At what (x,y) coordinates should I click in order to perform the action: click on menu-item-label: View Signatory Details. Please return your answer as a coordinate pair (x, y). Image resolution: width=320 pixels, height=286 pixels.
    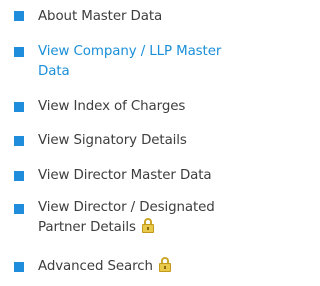
    Looking at the image, I should click on (147, 141).